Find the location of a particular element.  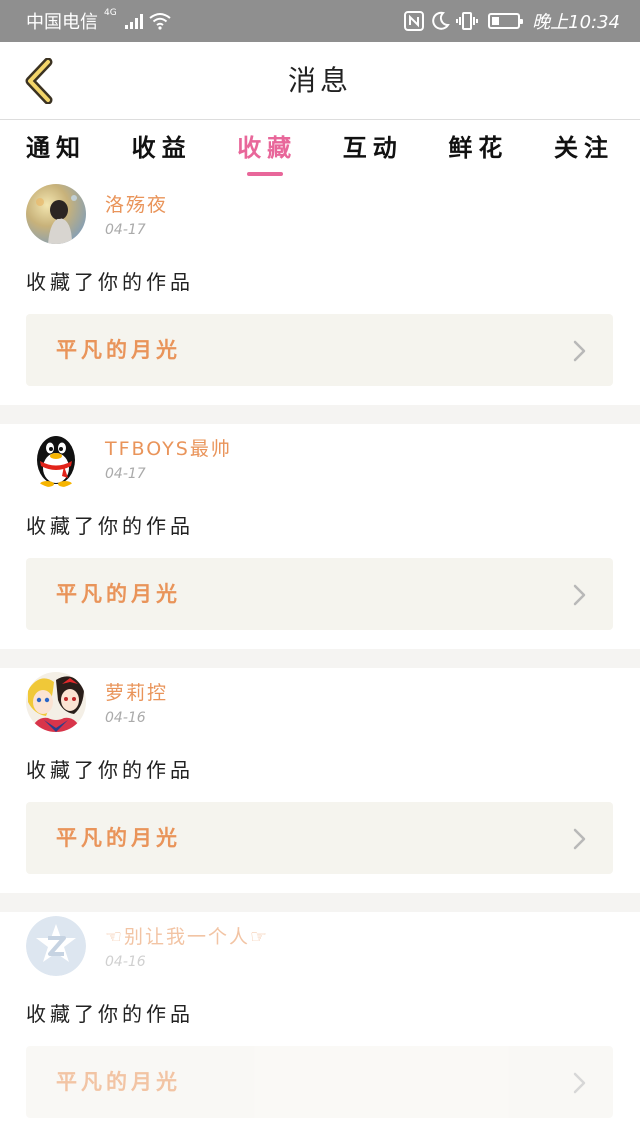

nfc-icon is located at coordinates (414, 21).